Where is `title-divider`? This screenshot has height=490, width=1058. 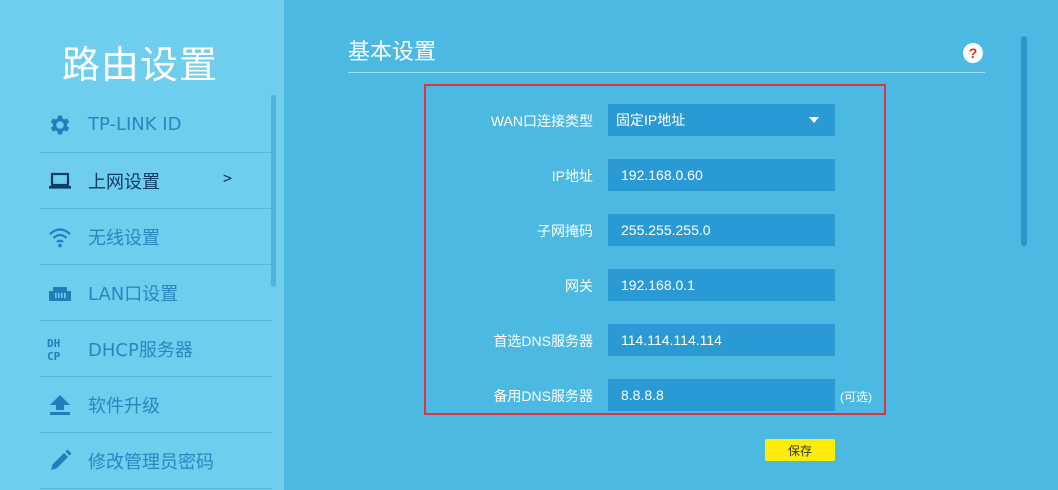 title-divider is located at coordinates (666, 72).